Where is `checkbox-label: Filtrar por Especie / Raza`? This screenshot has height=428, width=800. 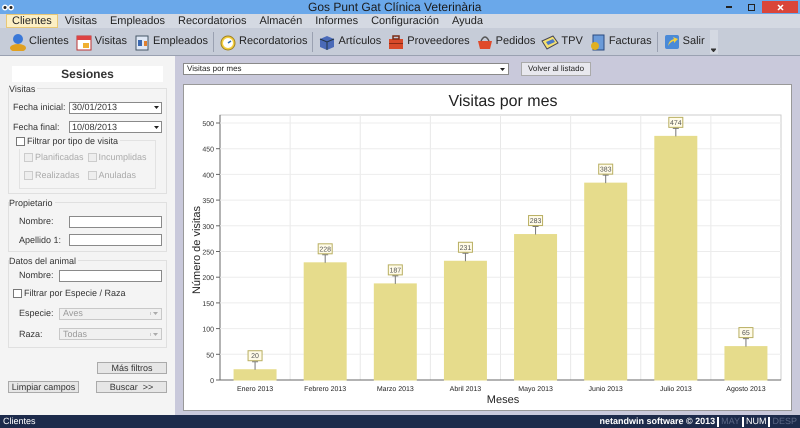
checkbox-label: Filtrar por Especie / Raza is located at coordinates (75, 293).